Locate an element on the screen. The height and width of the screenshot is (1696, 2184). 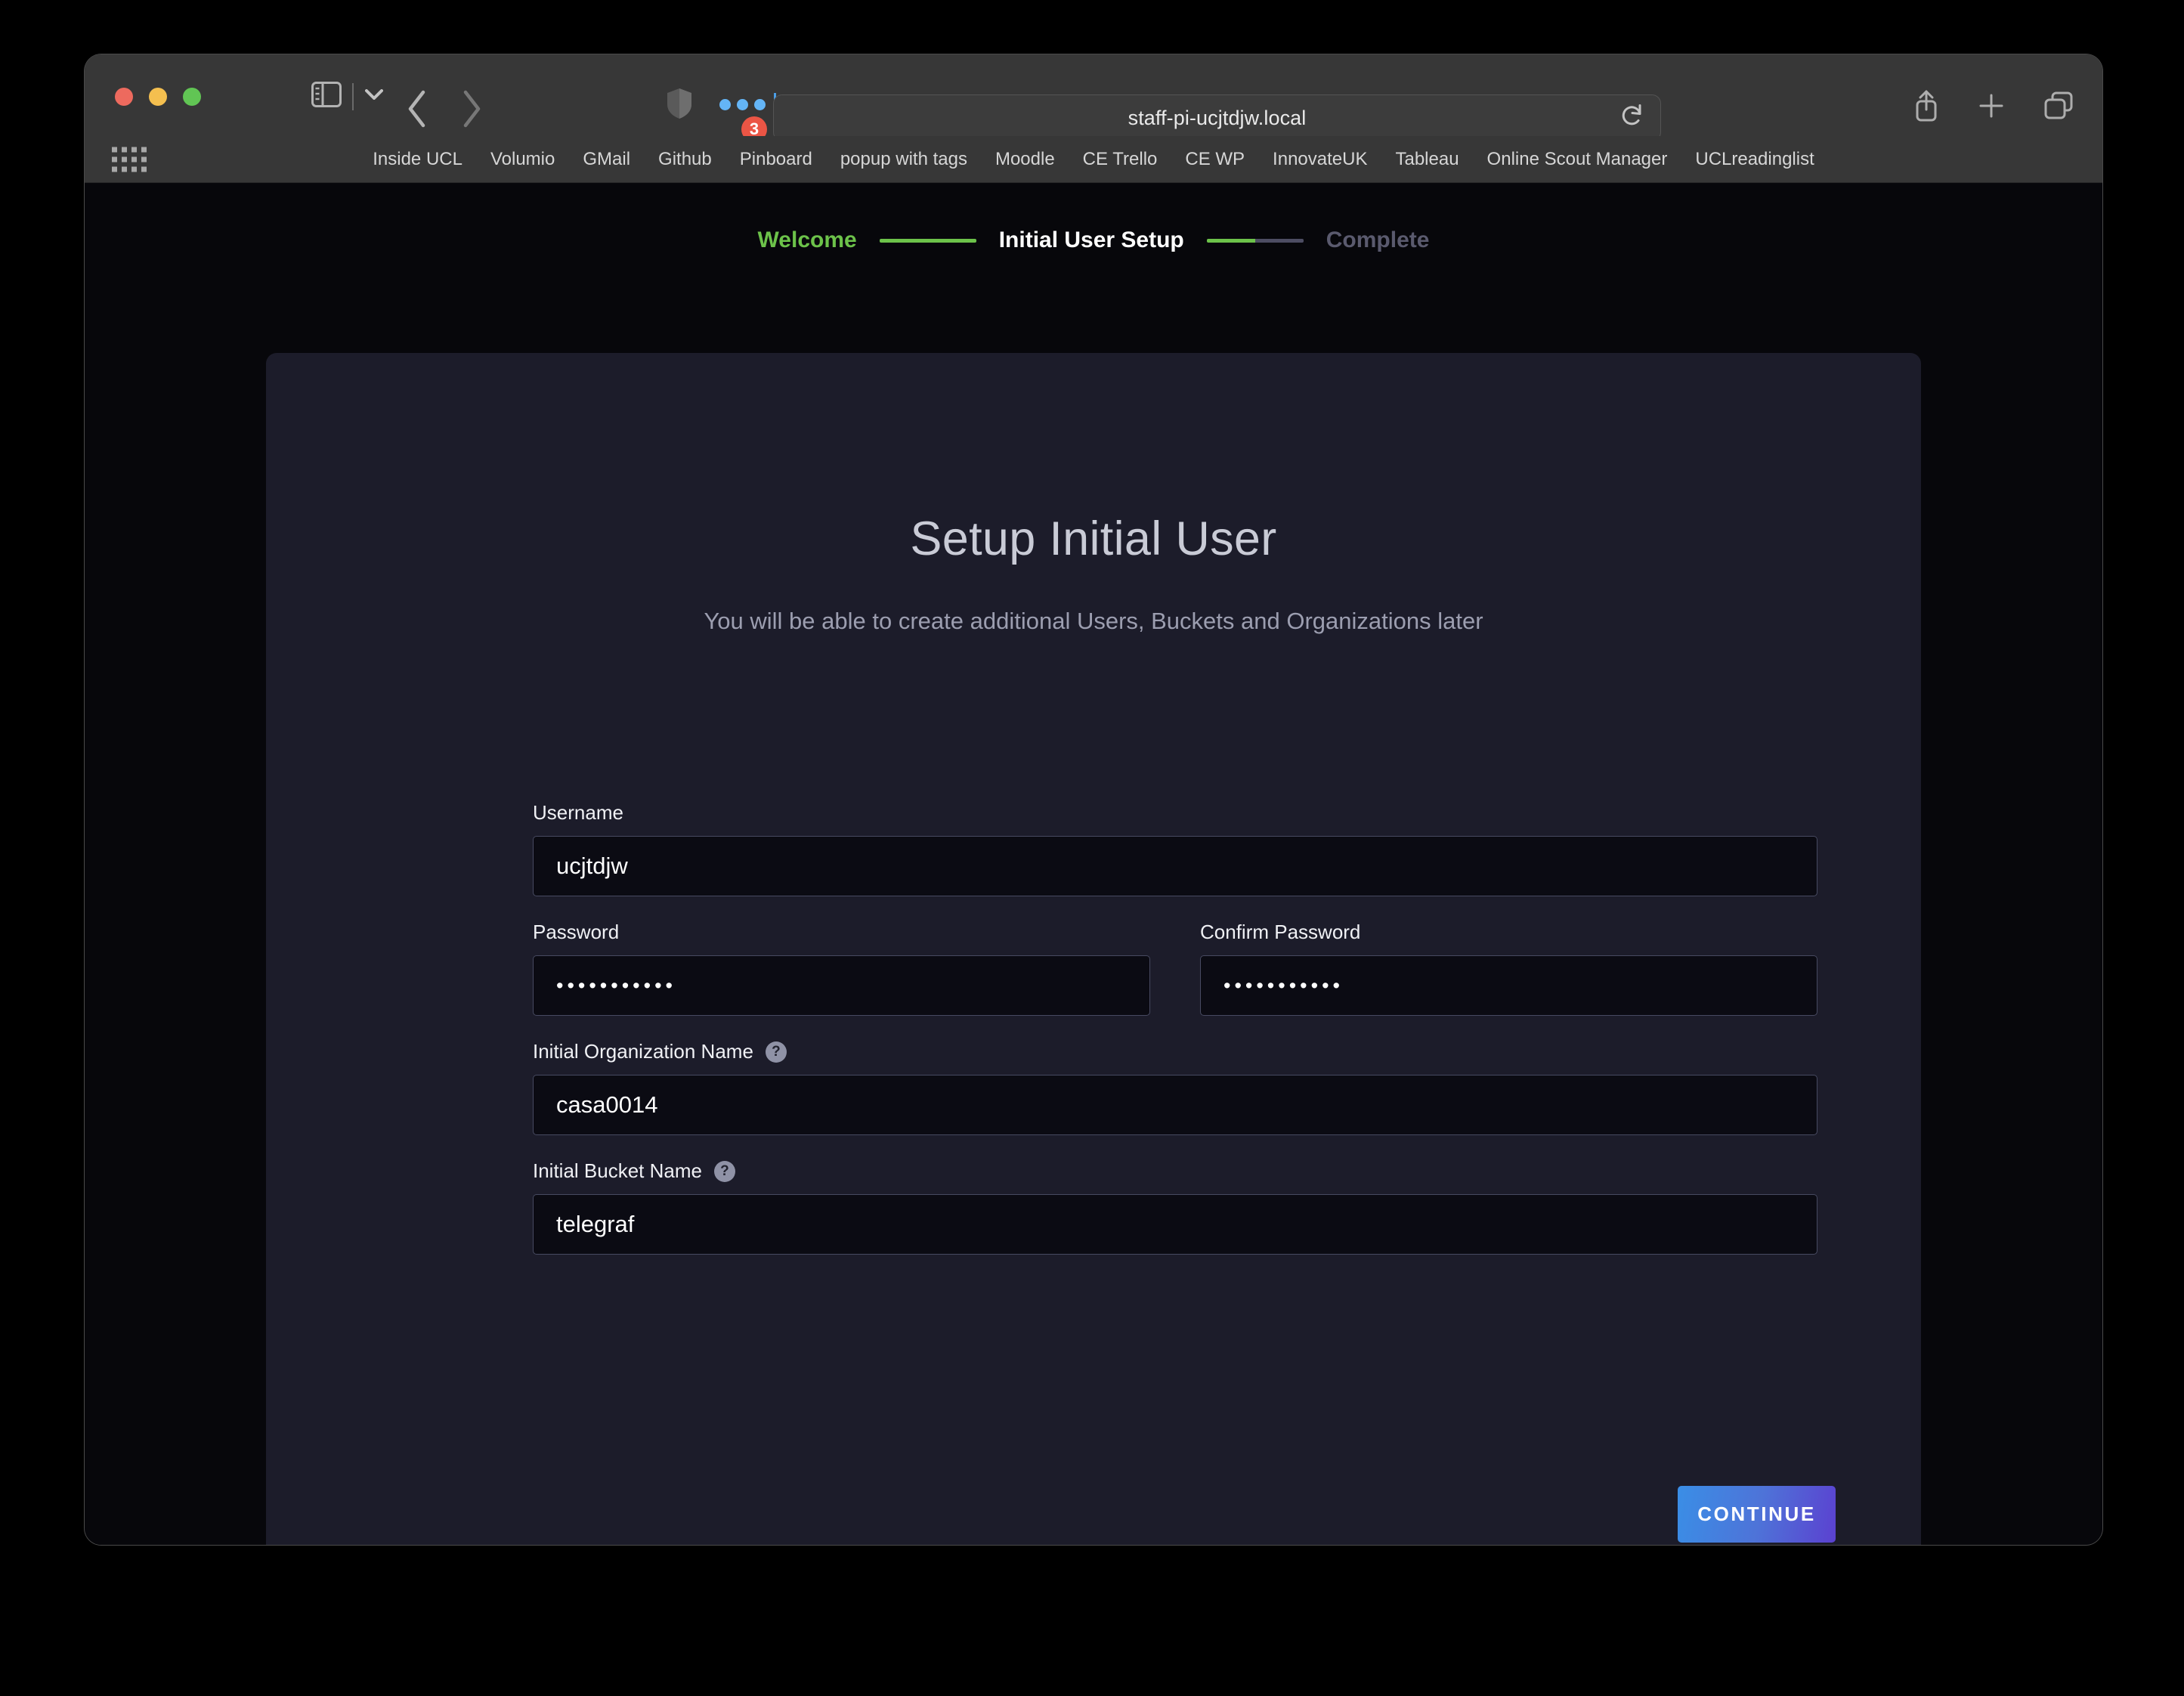
page-title: Setup Initial User is located at coordinates (1093, 538).